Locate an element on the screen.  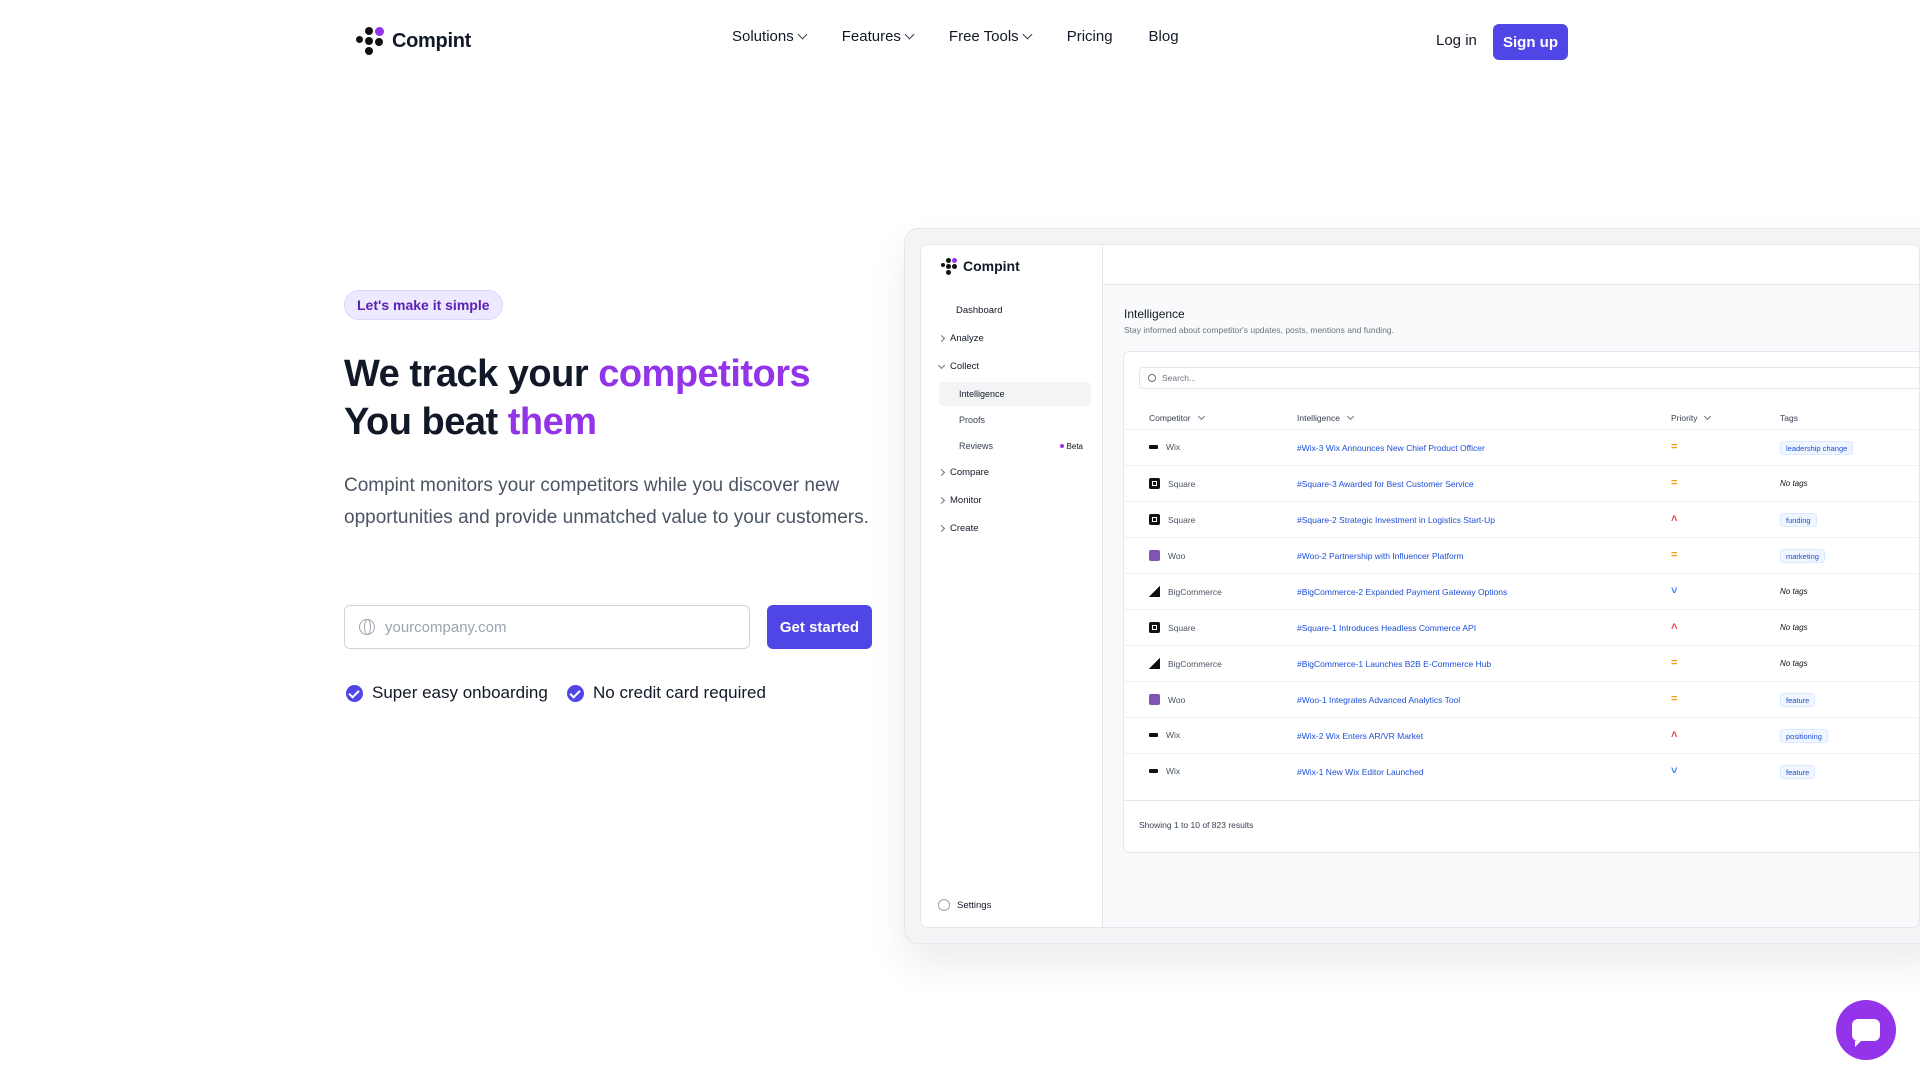
search-input is located at coordinates (1217, 378).